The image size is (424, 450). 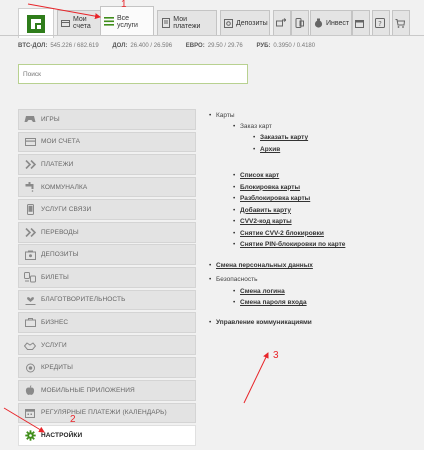 What do you see at coordinates (30, 164) in the screenshot?
I see `double-chevron-icon` at bounding box center [30, 164].